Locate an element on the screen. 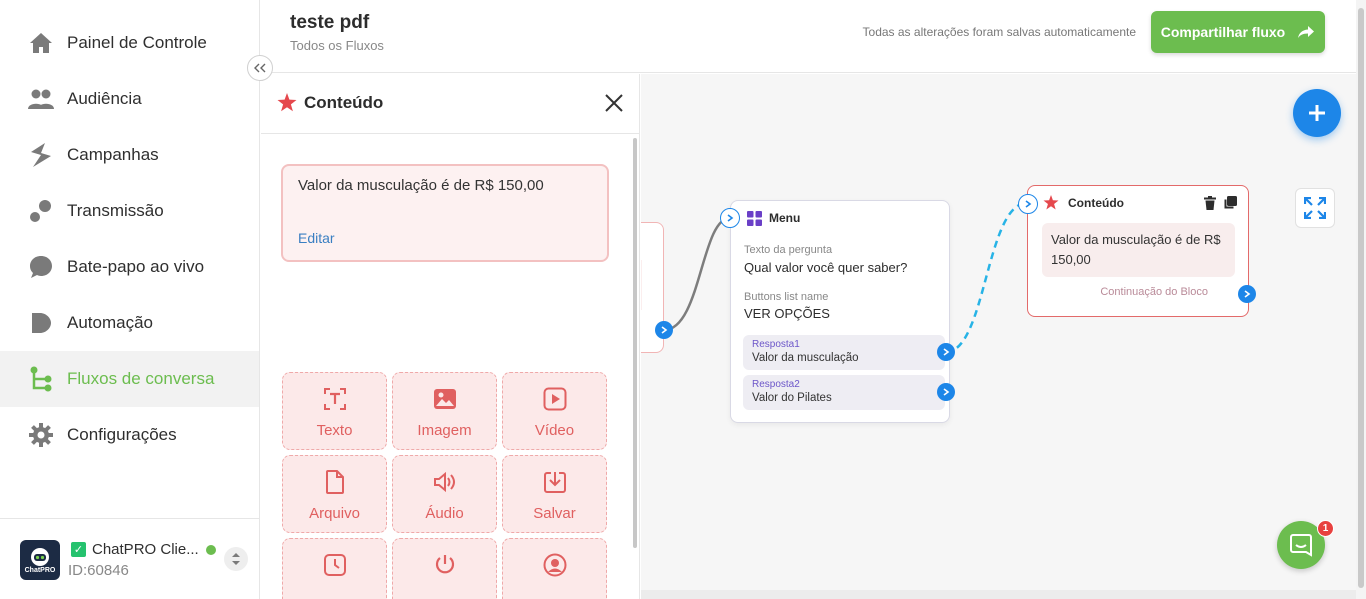 This screenshot has width=1366, height=599. online-status-dot is located at coordinates (210, 549).